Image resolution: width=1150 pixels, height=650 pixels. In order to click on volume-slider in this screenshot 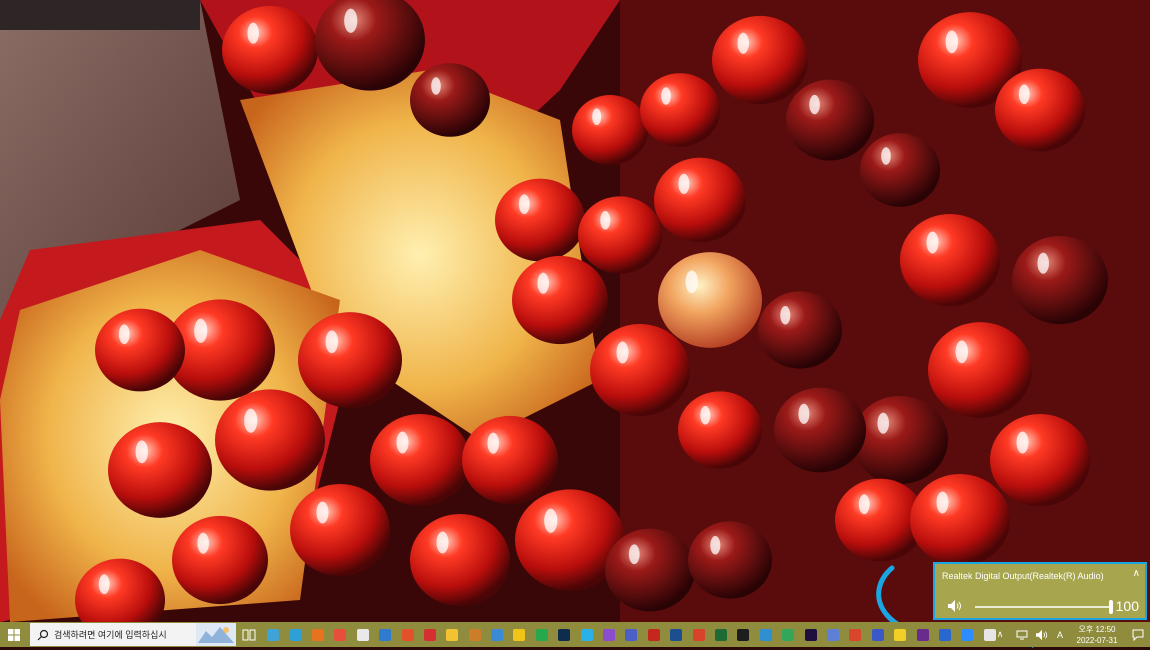, I will do `click(1044, 607)`.